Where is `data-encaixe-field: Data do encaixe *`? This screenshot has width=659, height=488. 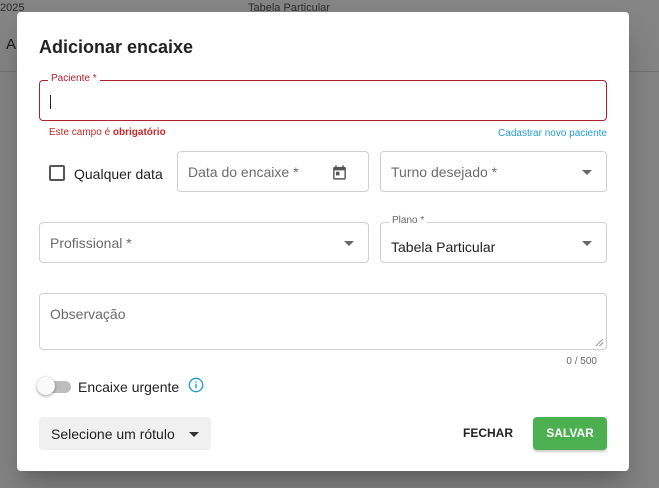 data-encaixe-field: Data do encaixe * is located at coordinates (273, 171).